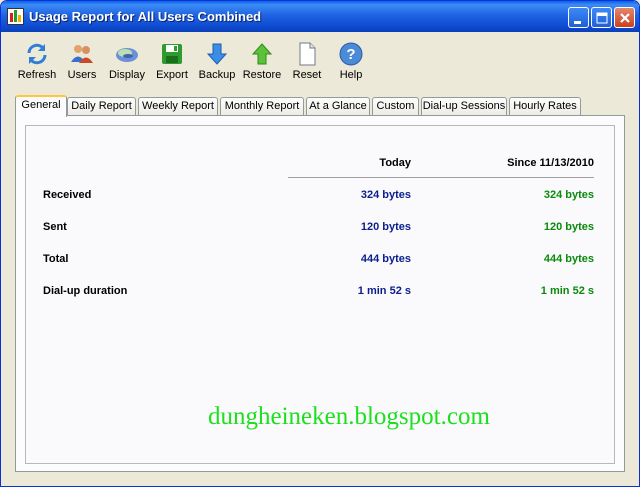 The width and height of the screenshot is (640, 487). I want to click on close-icon, so click(625, 18).